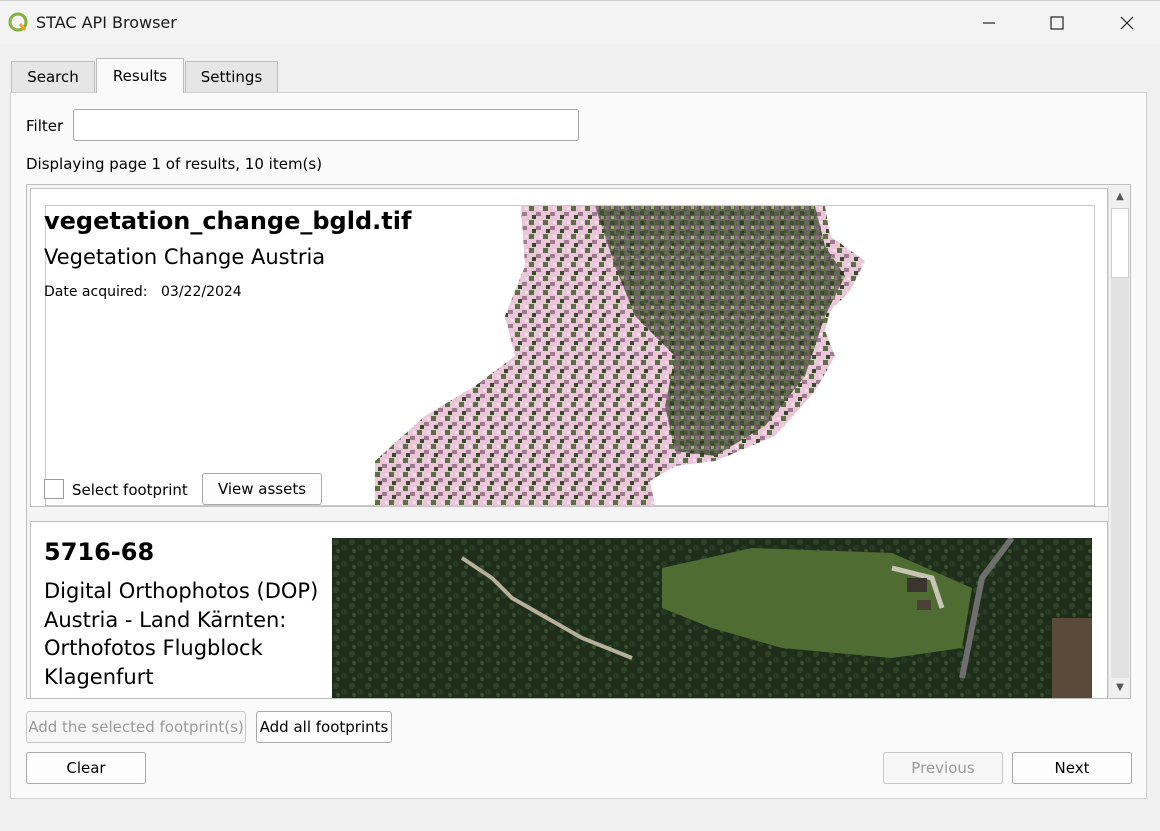 The height and width of the screenshot is (831, 1160). What do you see at coordinates (165, 619) in the screenshot?
I see `collection-line: Austria - Land Kärnten:` at bounding box center [165, 619].